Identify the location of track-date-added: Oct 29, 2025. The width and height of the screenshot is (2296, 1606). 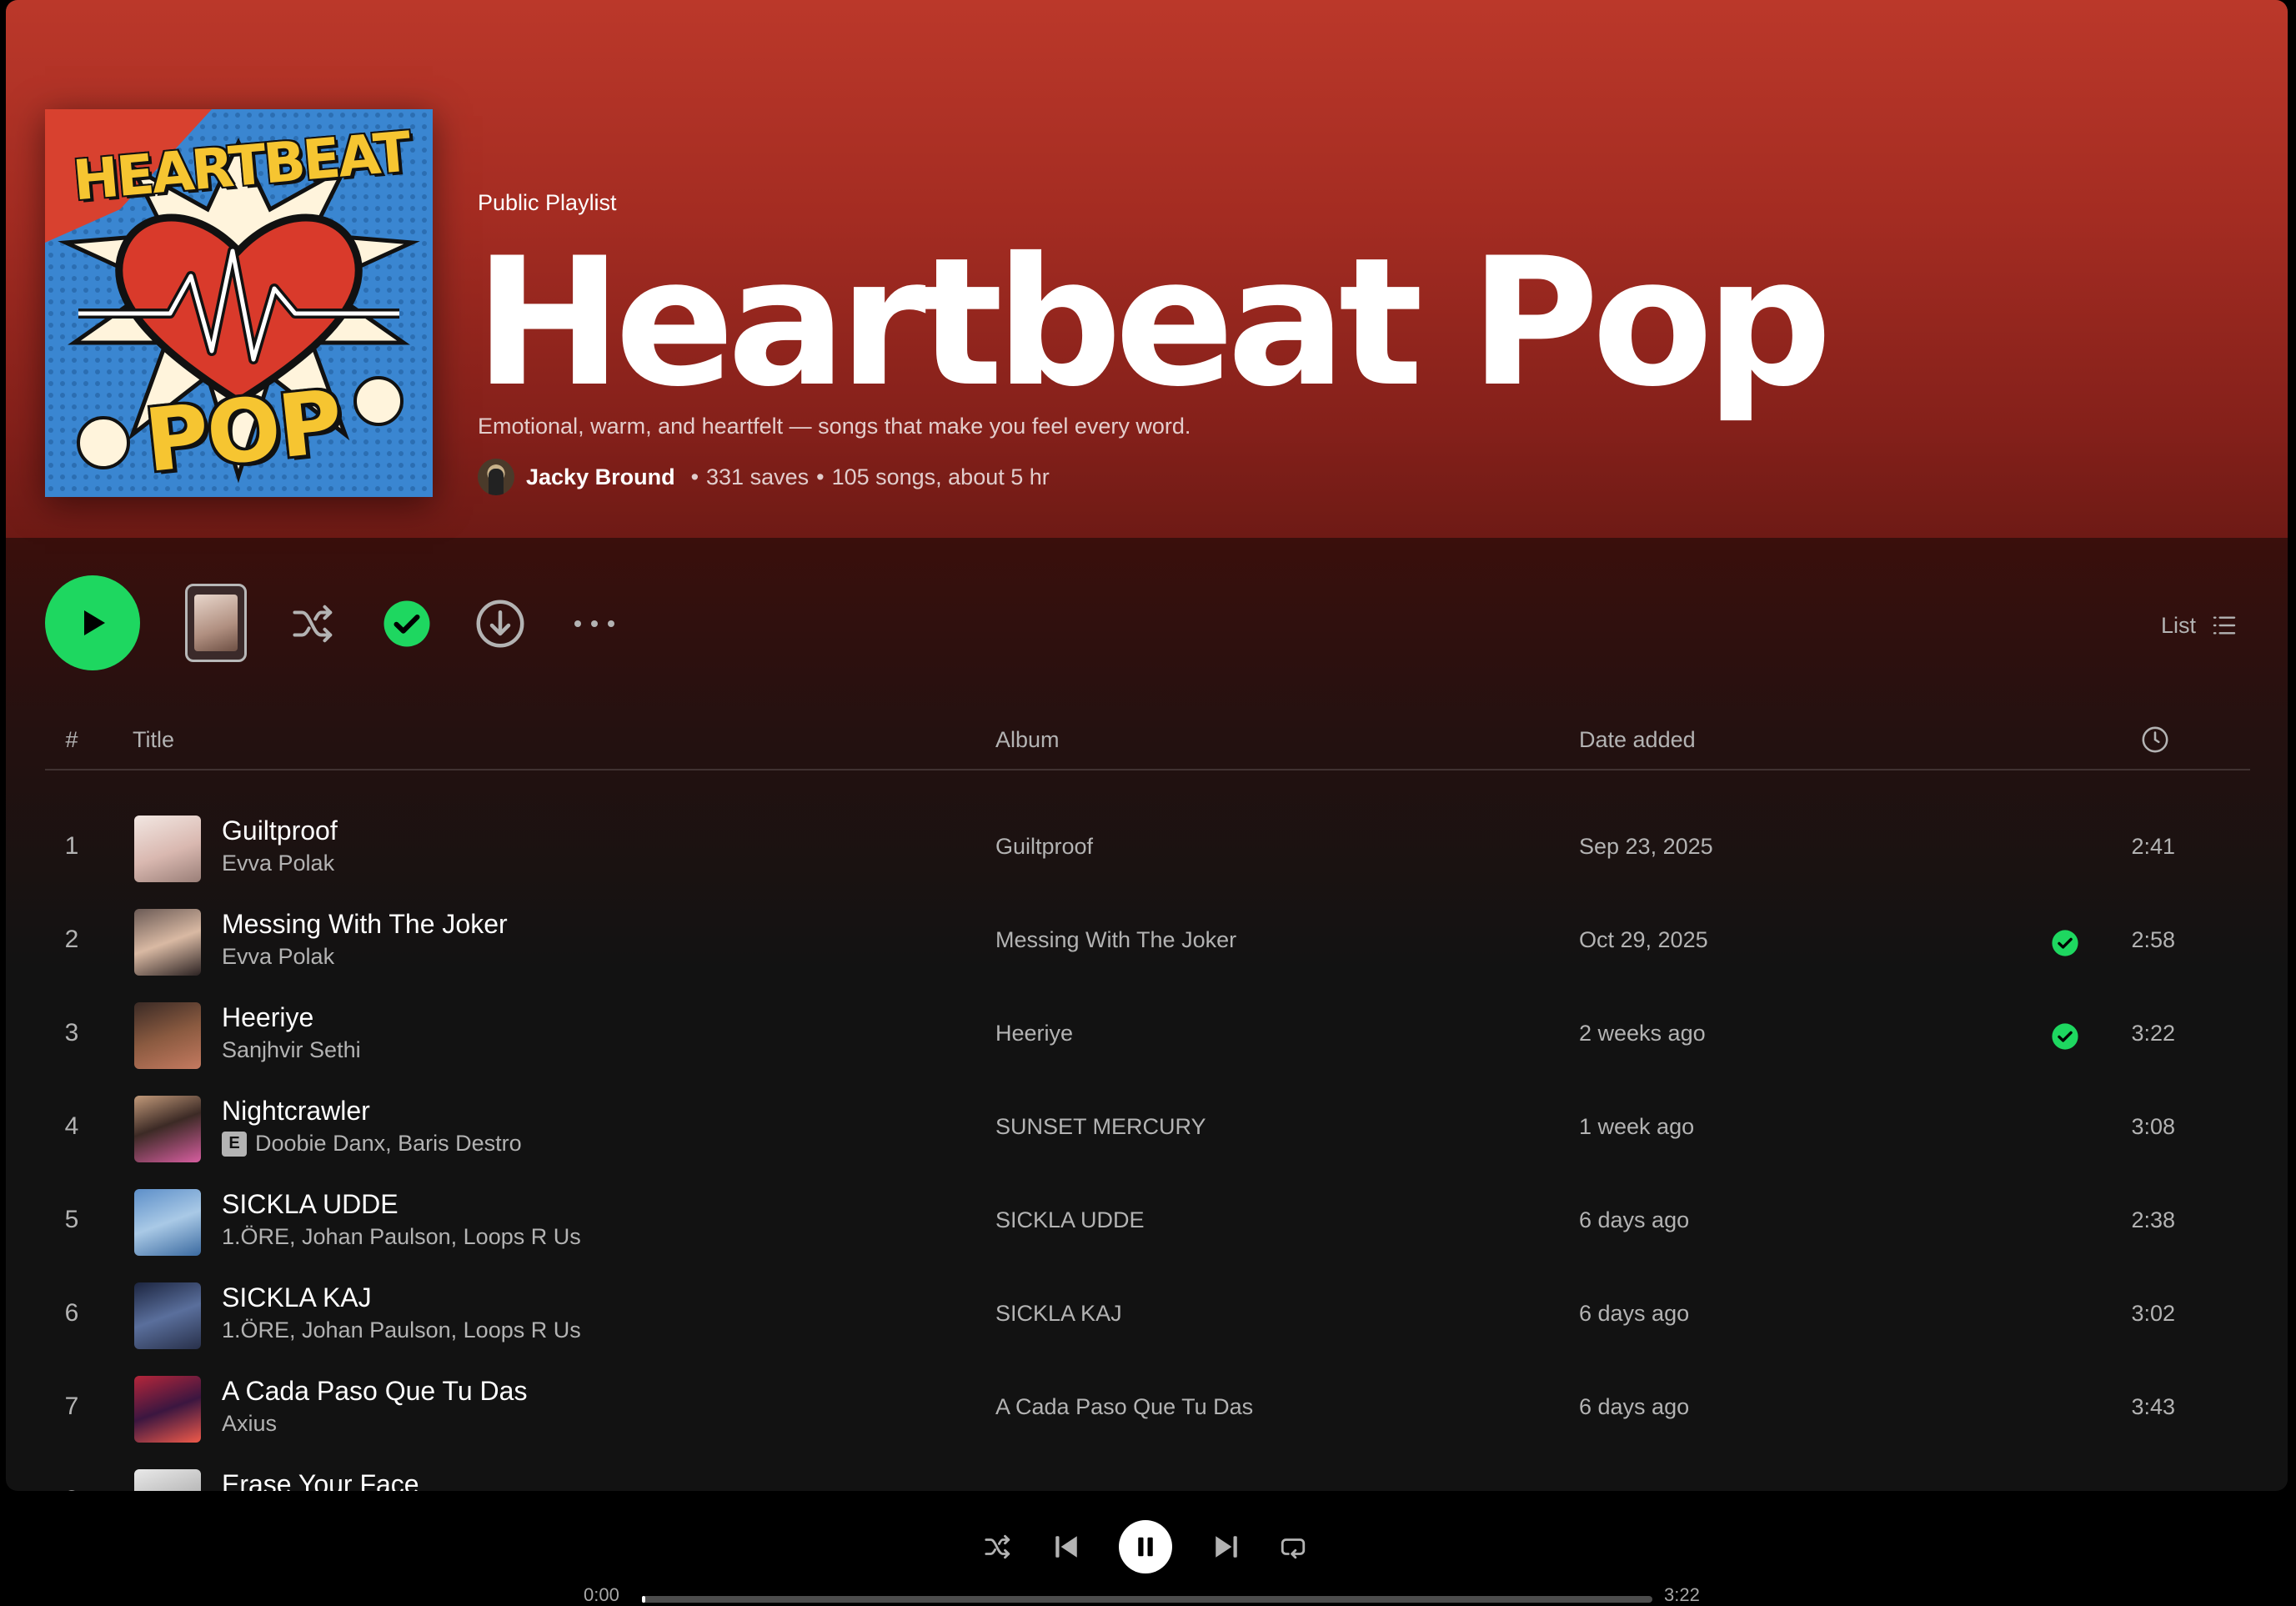
(1643, 939).